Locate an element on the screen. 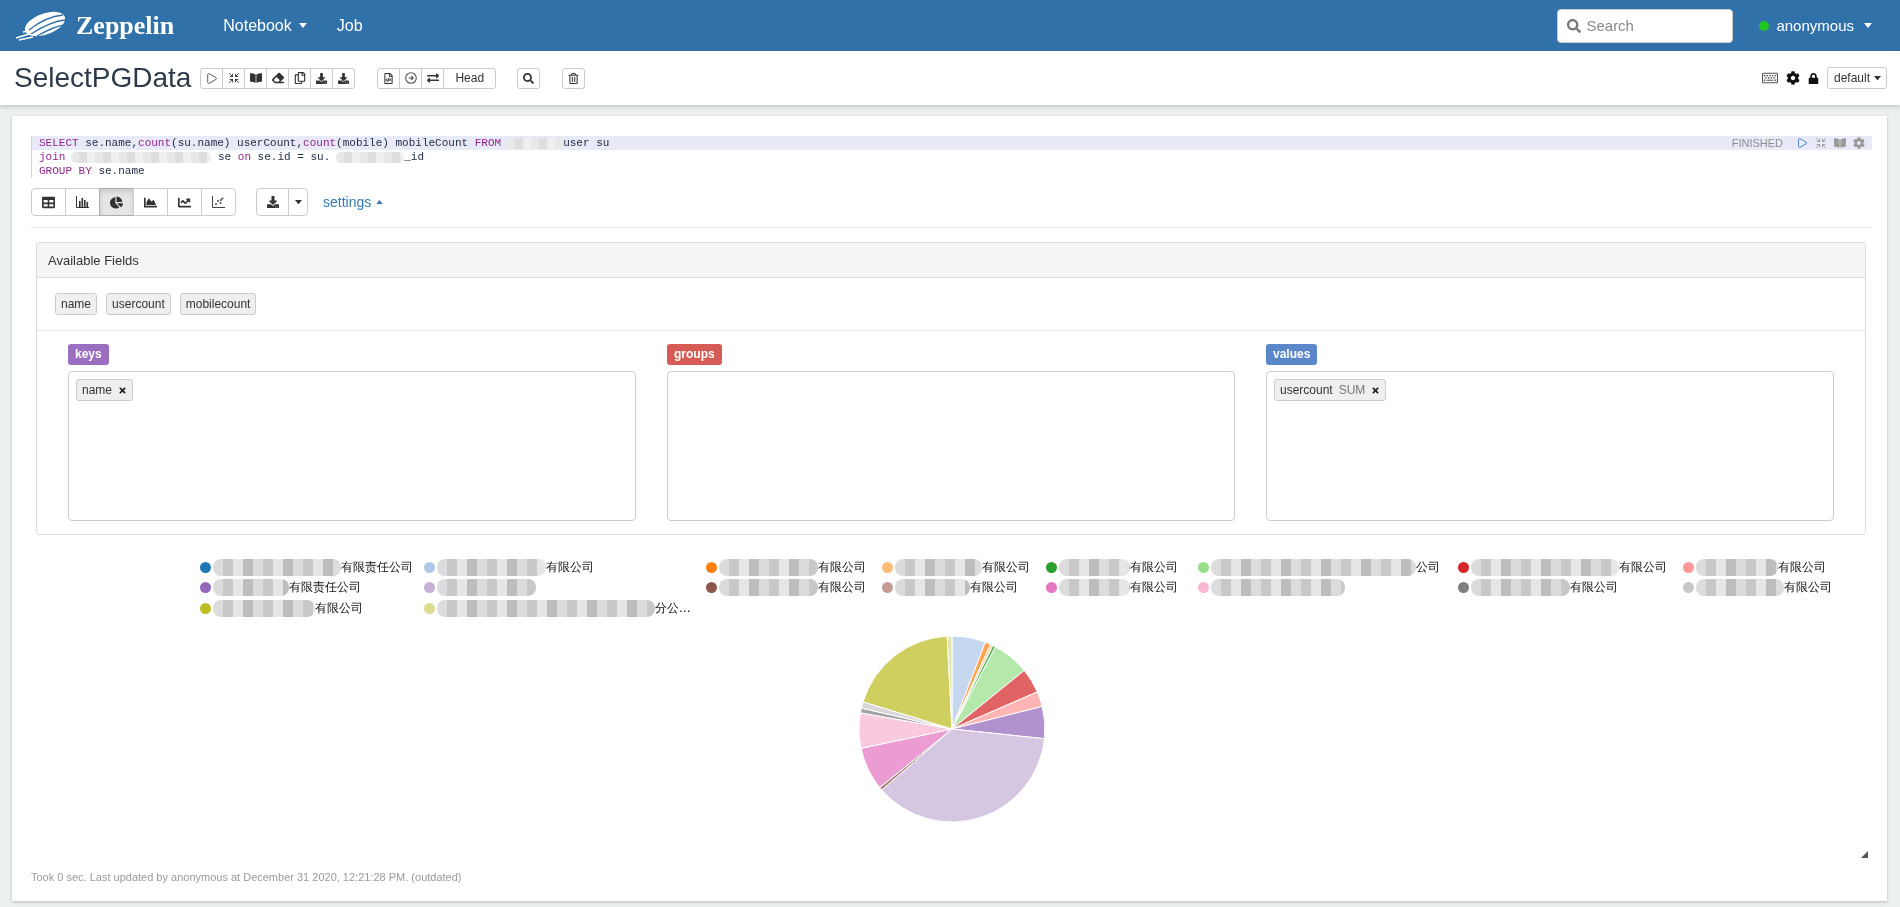 The height and width of the screenshot is (907, 1900). delete-button is located at coordinates (574, 78).